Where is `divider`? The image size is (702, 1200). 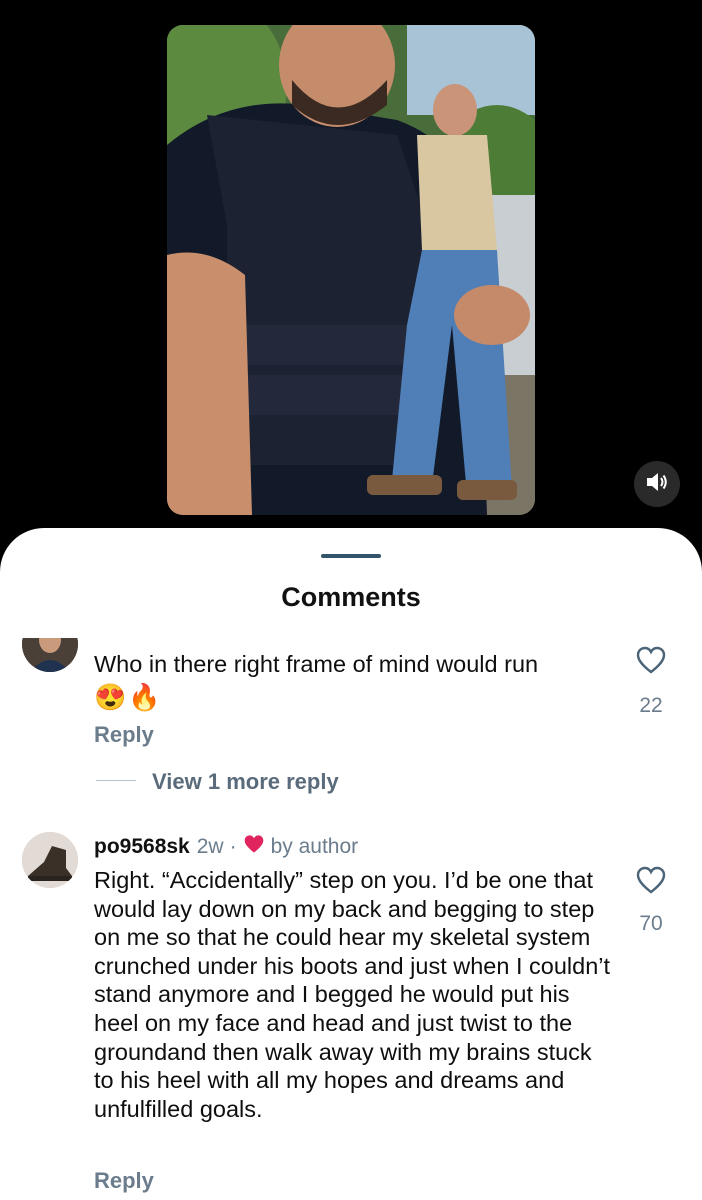 divider is located at coordinates (116, 780).